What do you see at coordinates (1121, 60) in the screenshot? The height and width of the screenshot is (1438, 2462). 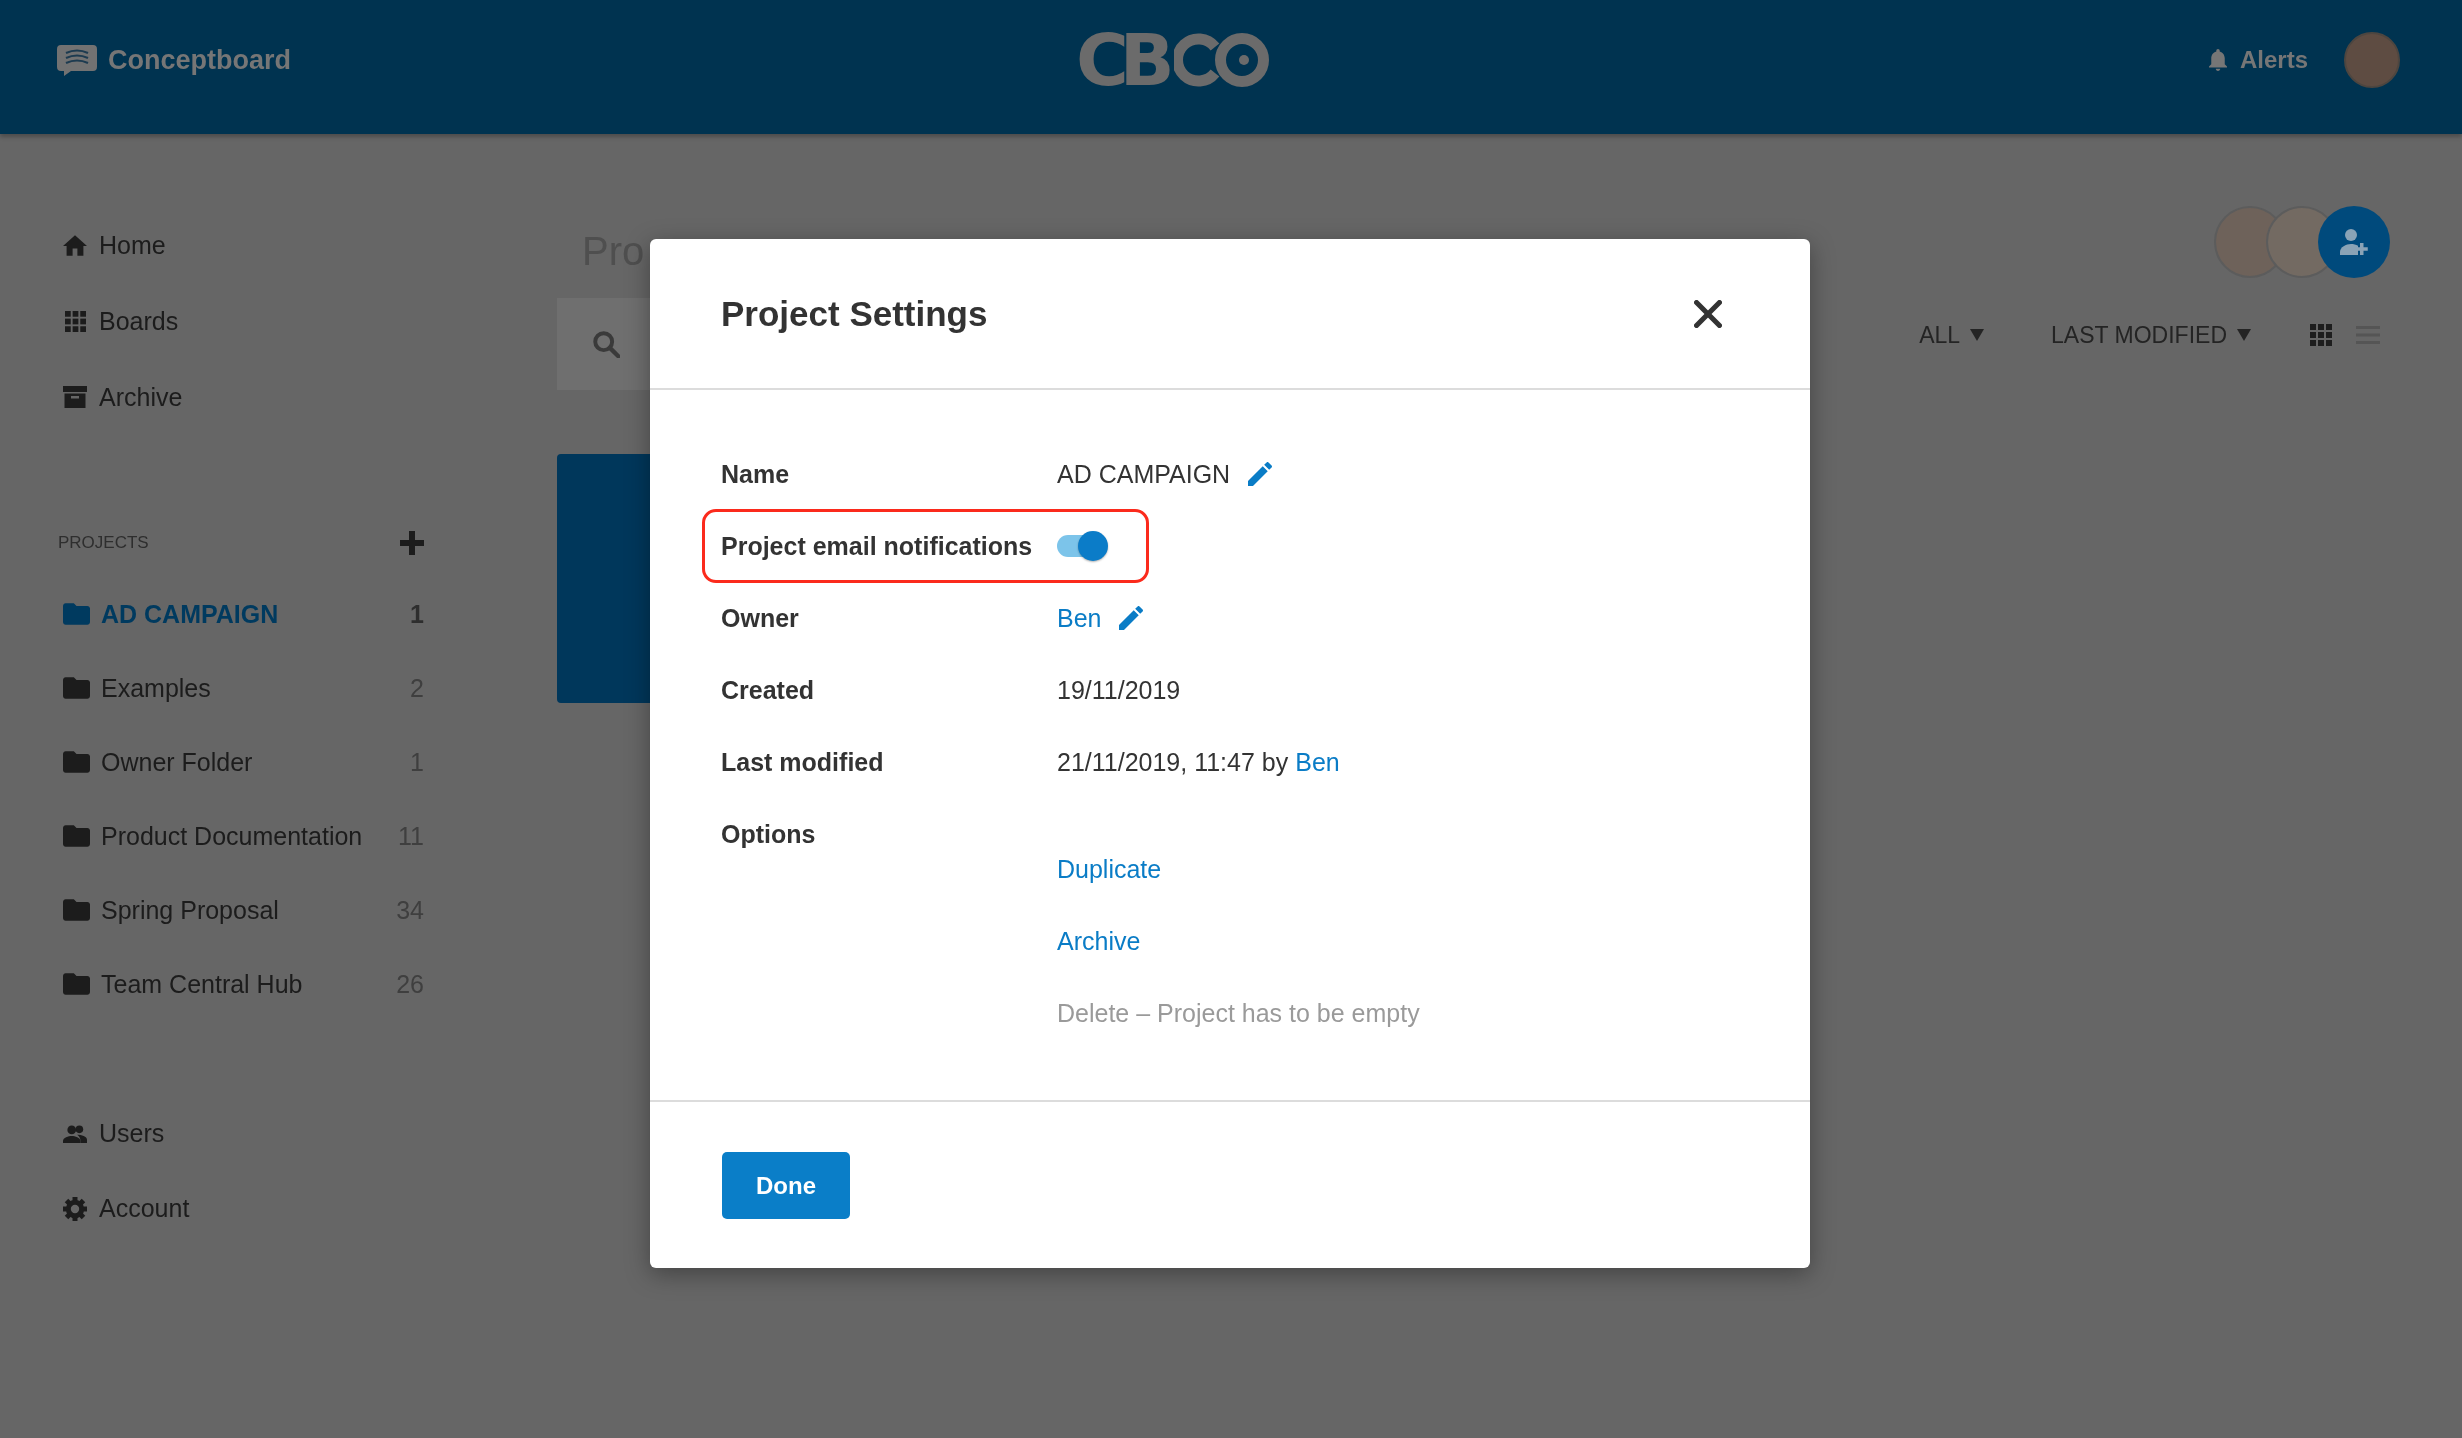 I see `logo-text: CB` at bounding box center [1121, 60].